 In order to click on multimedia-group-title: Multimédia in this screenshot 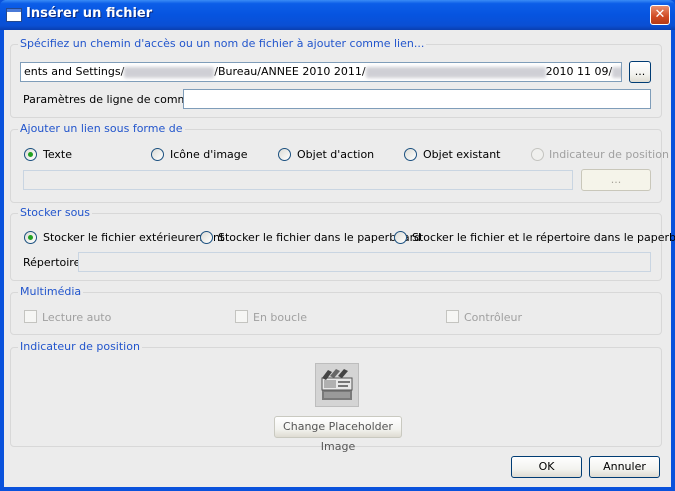, I will do `click(51, 291)`.